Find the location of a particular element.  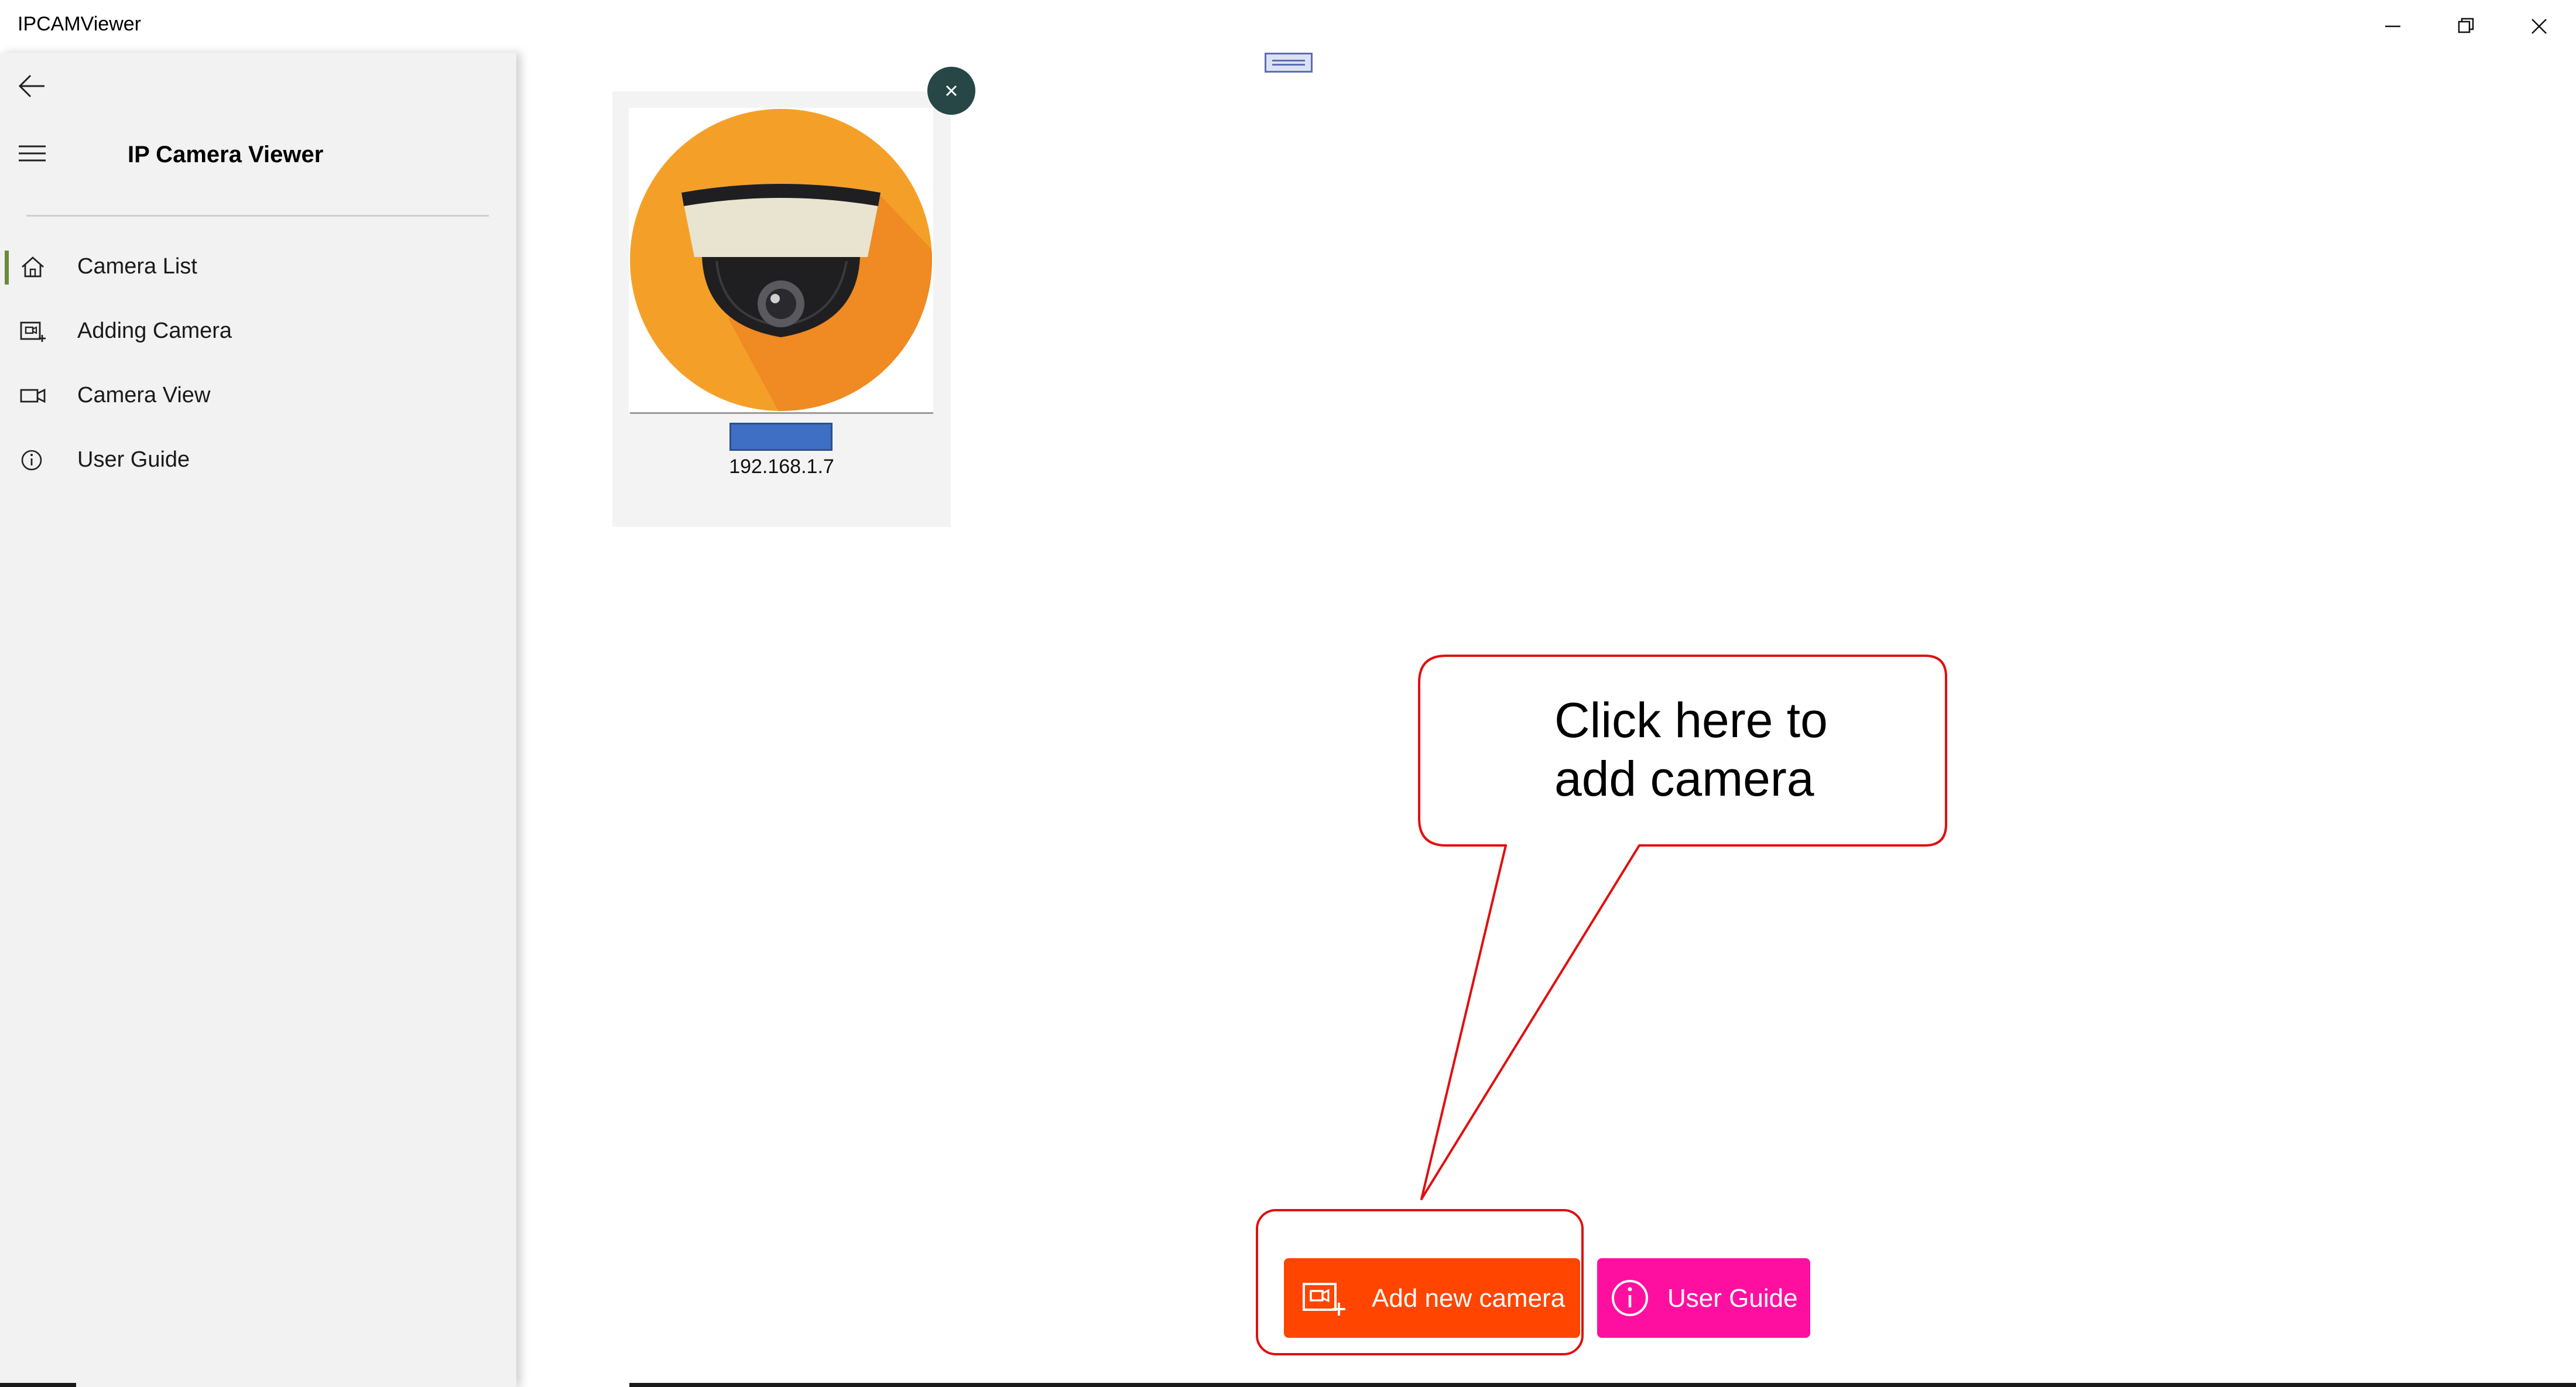

add-new-camera-button: Add new camera is located at coordinates (1432, 1298).